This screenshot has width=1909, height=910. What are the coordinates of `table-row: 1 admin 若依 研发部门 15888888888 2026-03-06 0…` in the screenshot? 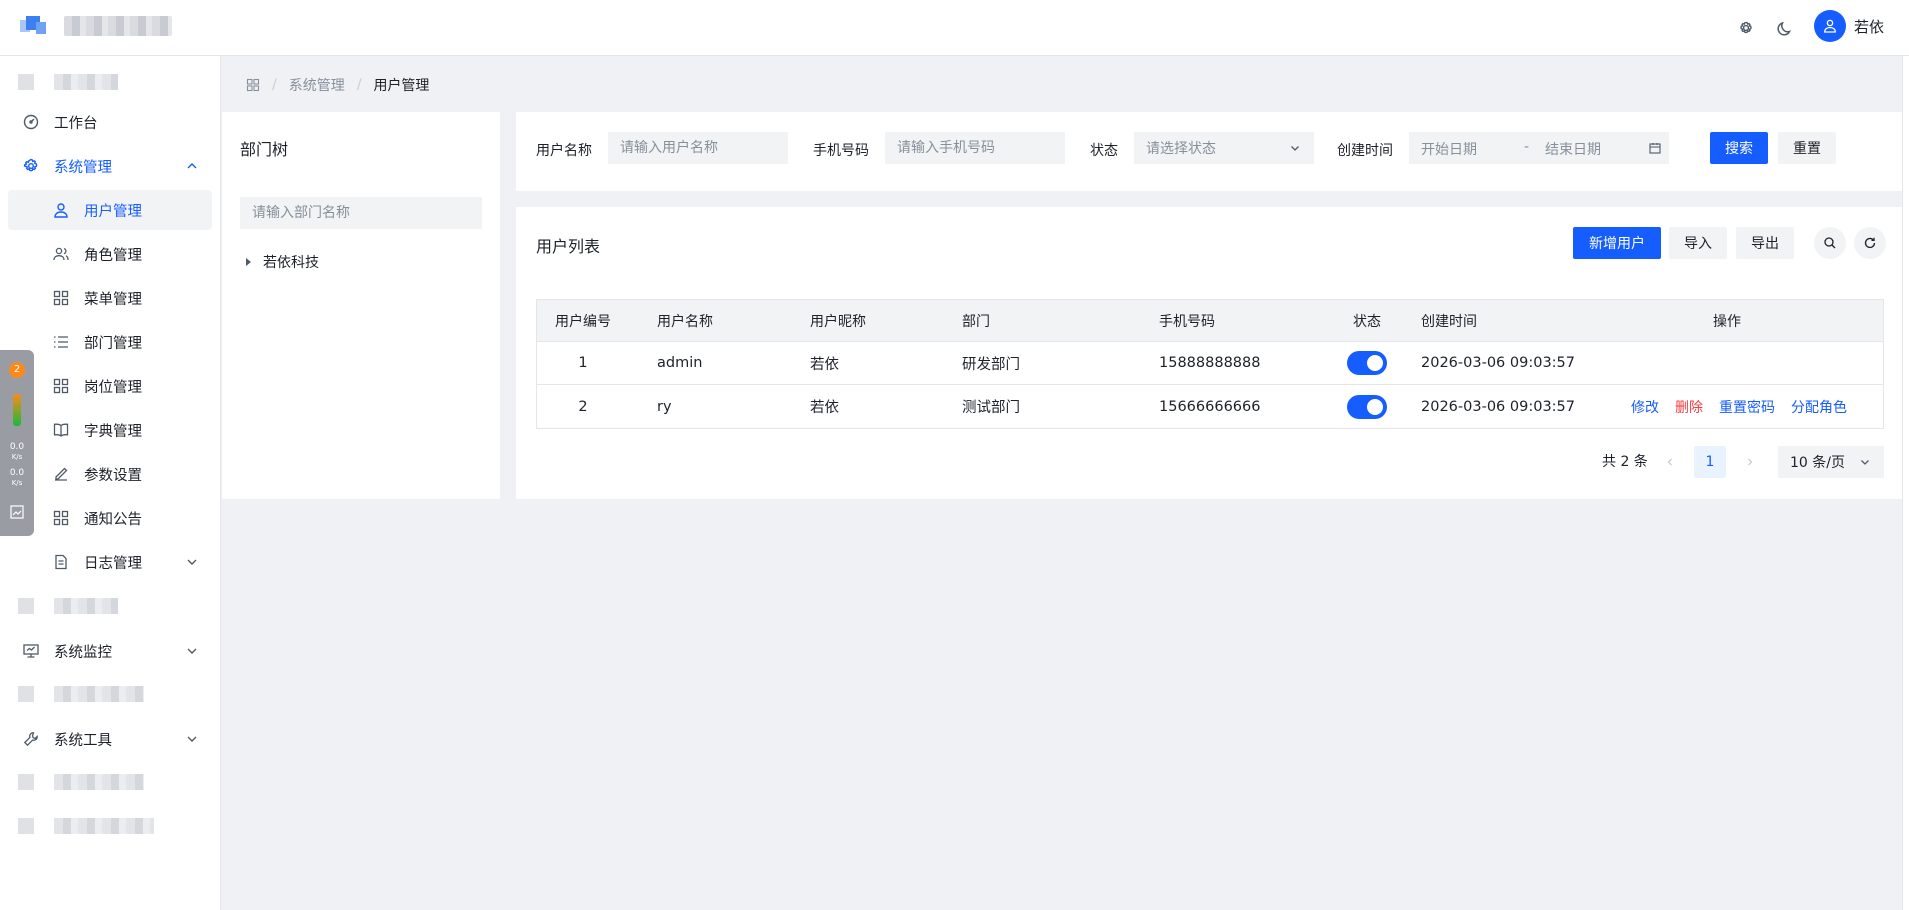 It's located at (1210, 363).